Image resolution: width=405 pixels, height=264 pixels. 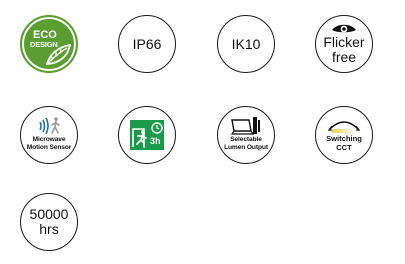 What do you see at coordinates (49, 147) in the screenshot?
I see `motion-sensor-label: Motion Sensor` at bounding box center [49, 147].